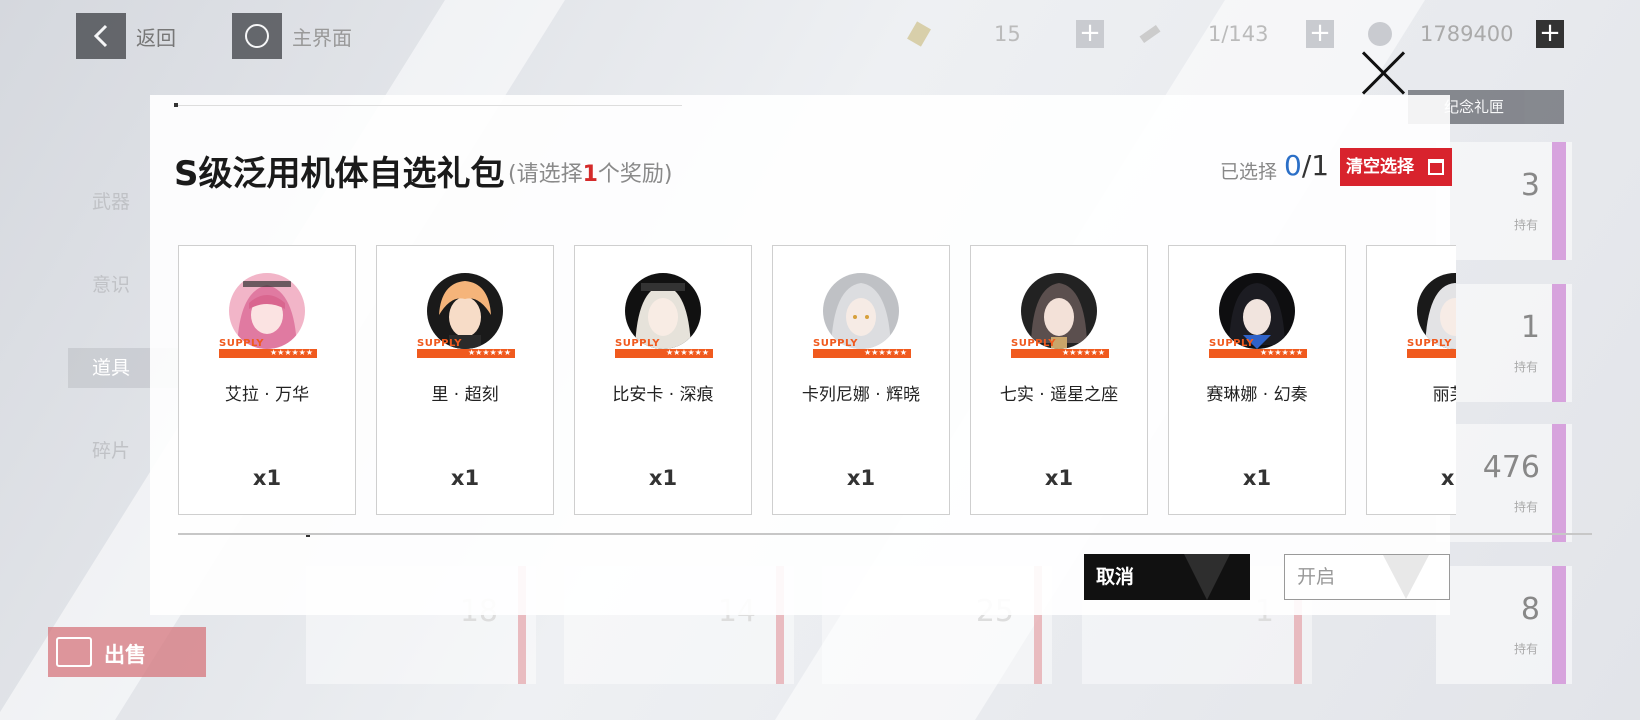  Describe the element at coordinates (1249, 172) in the screenshot. I see `selected-label: 已选择` at that location.